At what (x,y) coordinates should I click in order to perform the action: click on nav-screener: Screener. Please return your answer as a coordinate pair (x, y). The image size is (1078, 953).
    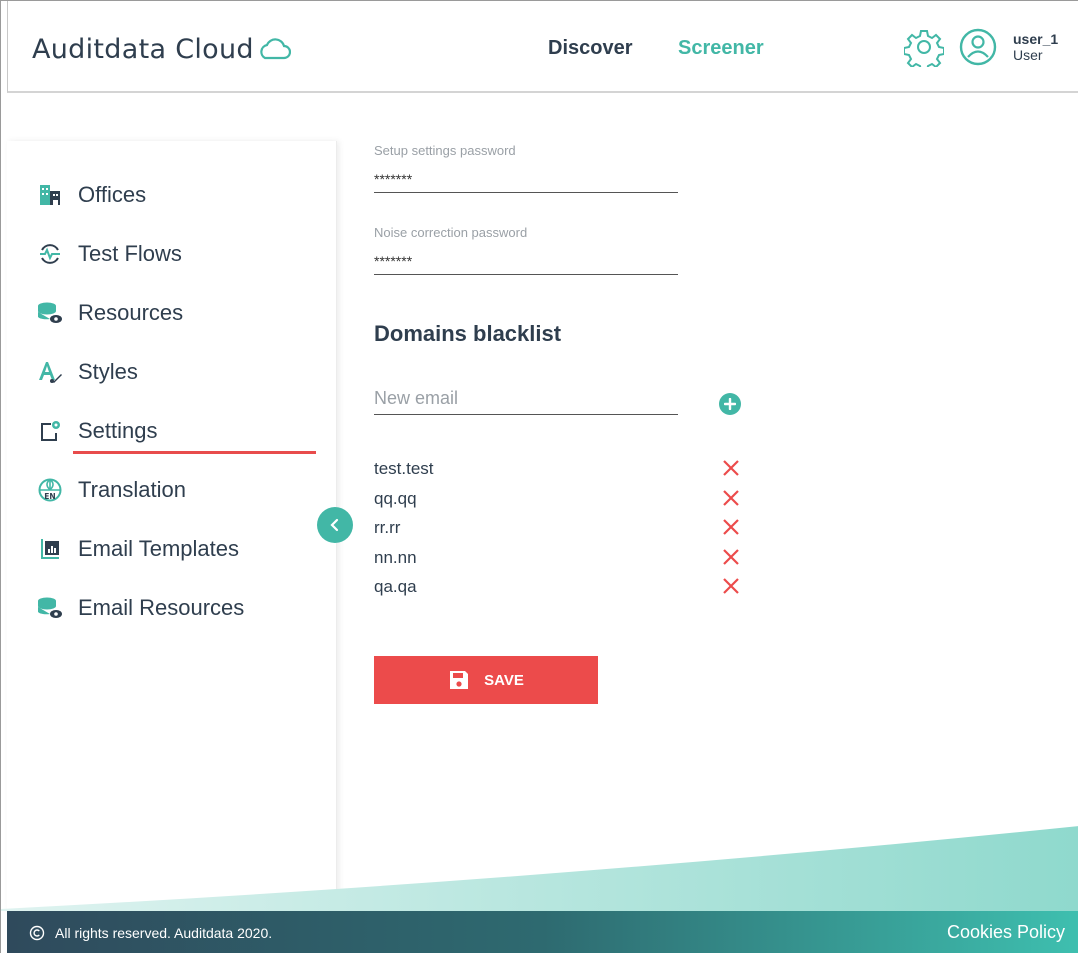
    Looking at the image, I should click on (721, 48).